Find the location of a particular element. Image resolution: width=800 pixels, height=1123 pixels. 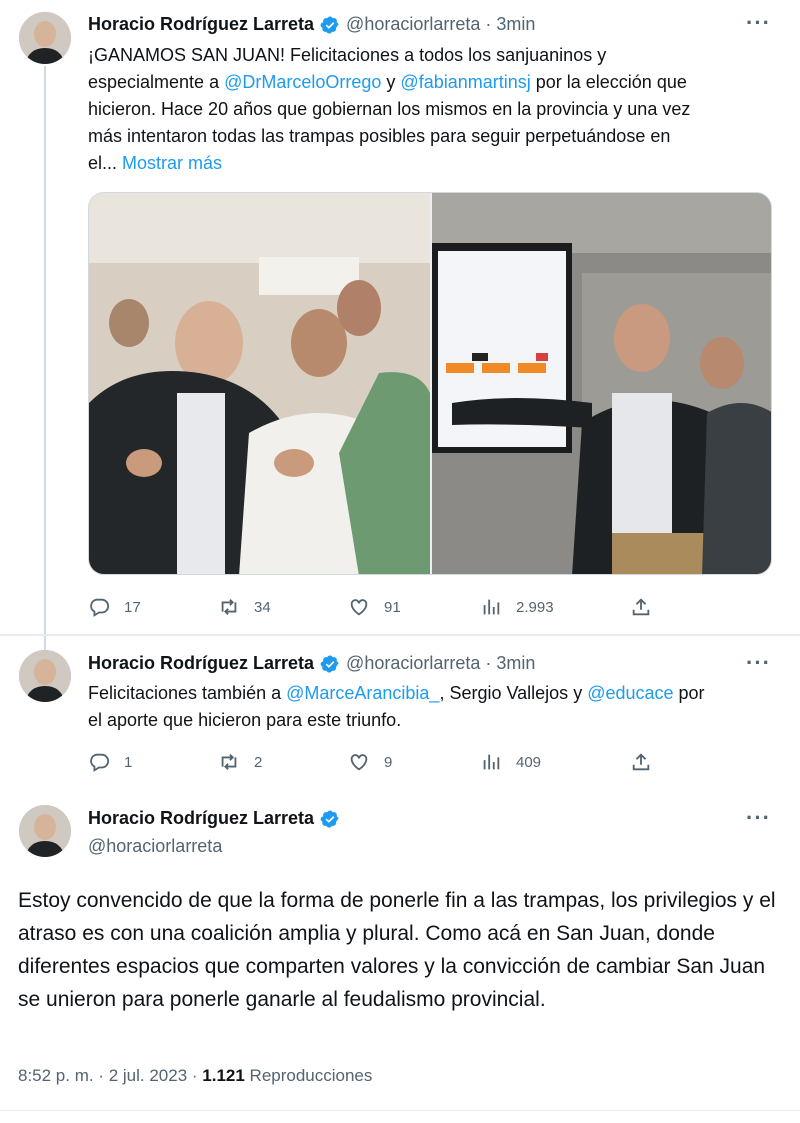

thread-connector-line is located at coordinates (45, 360).